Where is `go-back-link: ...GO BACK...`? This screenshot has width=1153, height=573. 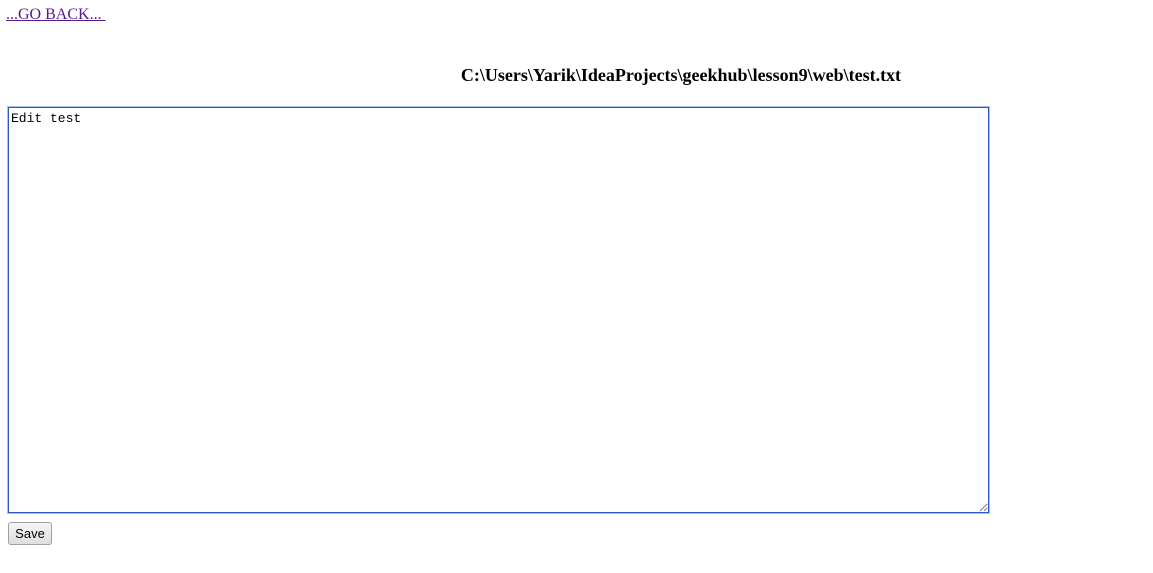 go-back-link: ...GO BACK... is located at coordinates (56, 14).